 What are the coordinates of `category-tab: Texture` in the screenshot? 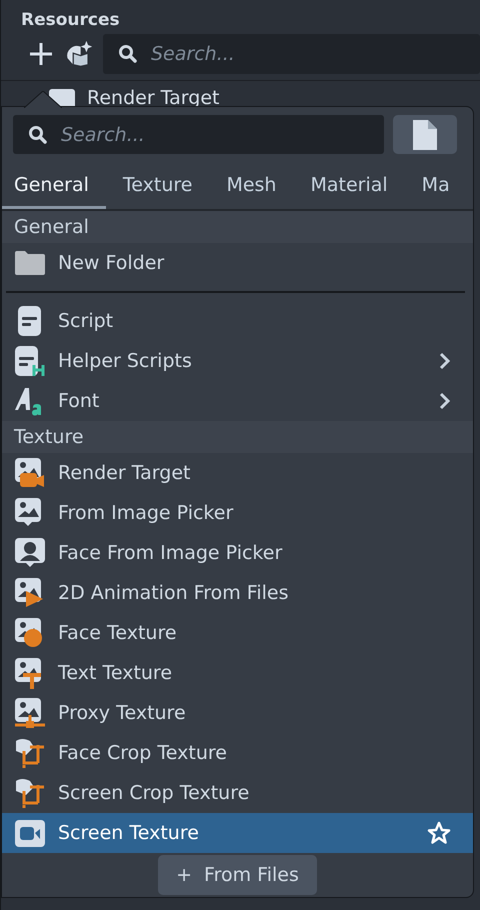 It's located at (158, 186).